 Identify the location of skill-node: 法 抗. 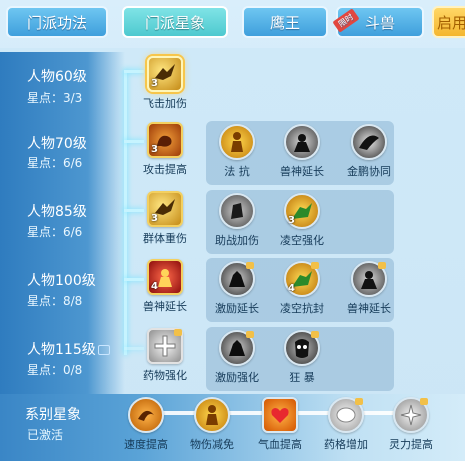
(237, 151).